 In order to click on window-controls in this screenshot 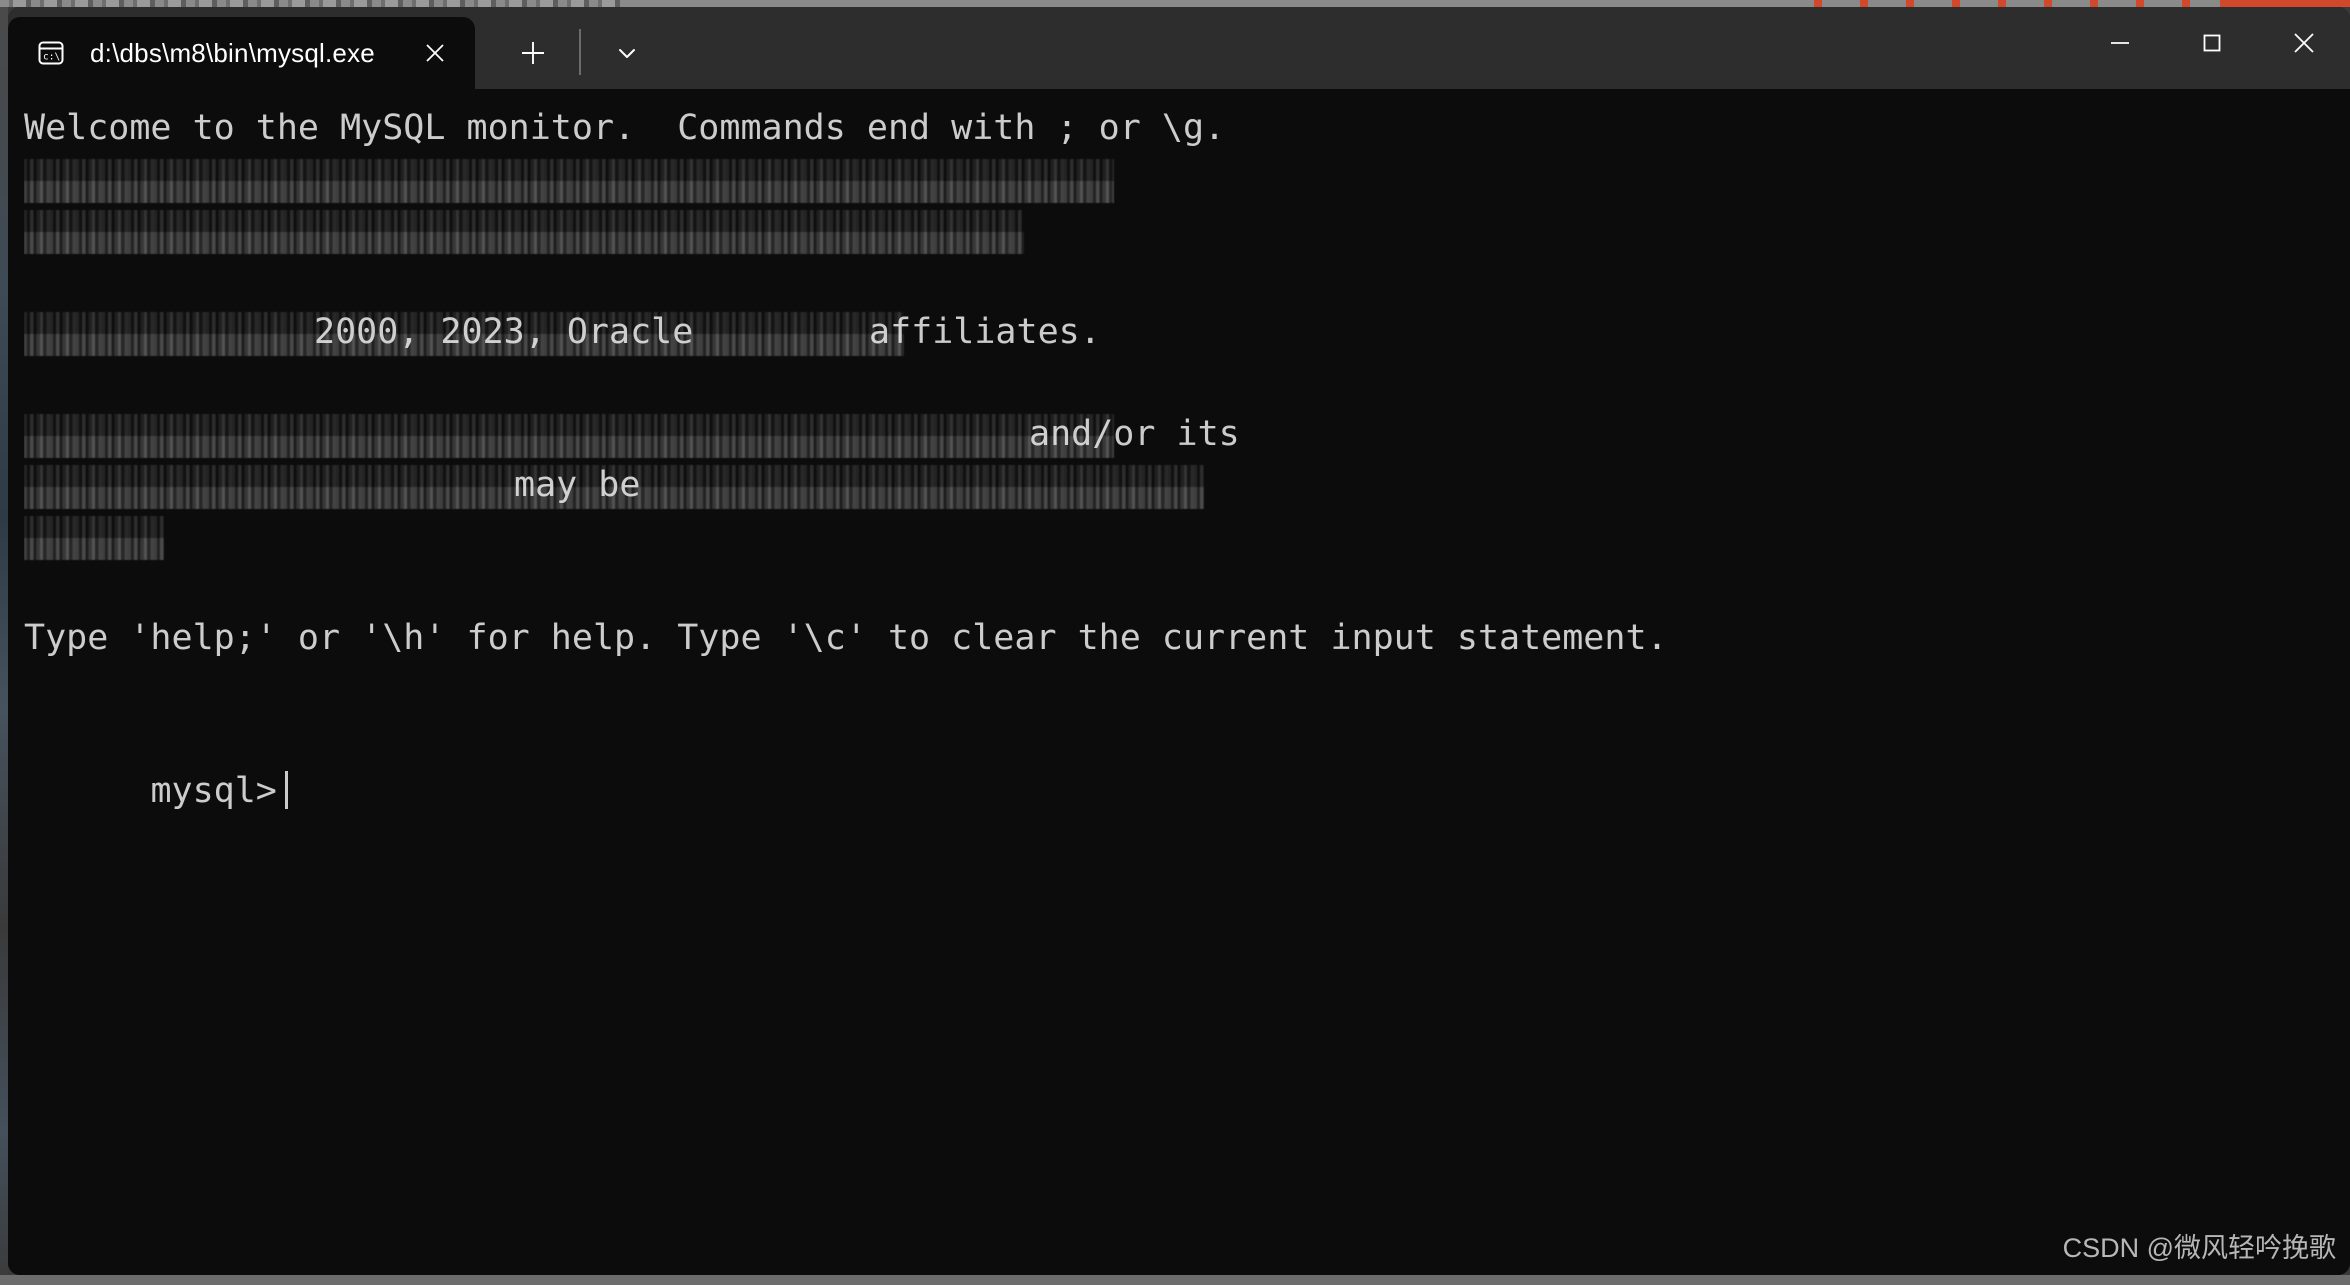, I will do `click(2212, 48)`.